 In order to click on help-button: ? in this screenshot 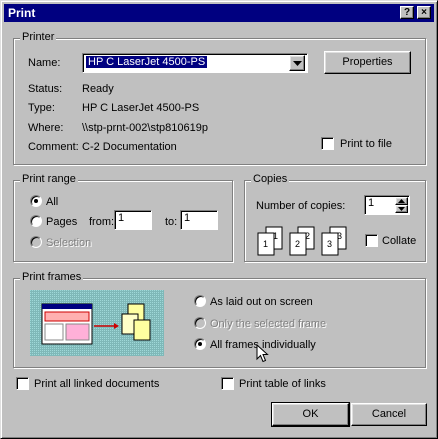, I will do `click(407, 12)`.